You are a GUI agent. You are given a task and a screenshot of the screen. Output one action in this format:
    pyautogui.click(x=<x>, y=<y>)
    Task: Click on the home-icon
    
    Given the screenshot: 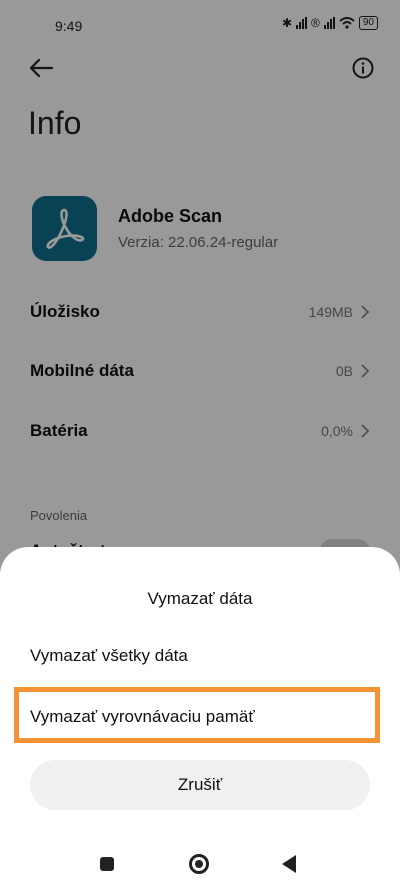 What is the action you would take?
    pyautogui.click(x=199, y=864)
    